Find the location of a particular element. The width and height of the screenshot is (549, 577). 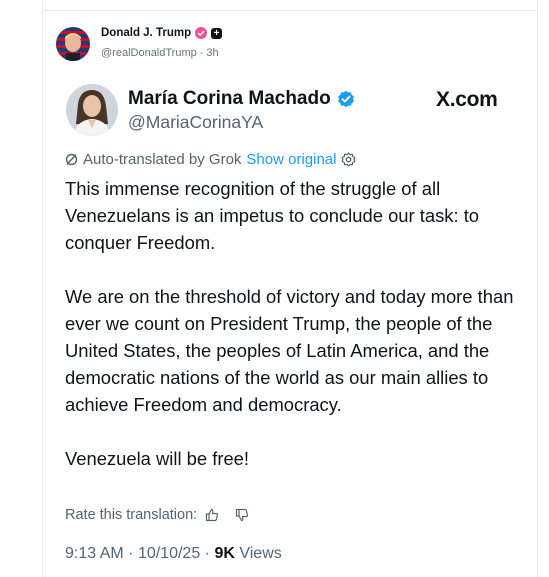

gear-icon is located at coordinates (348, 159).